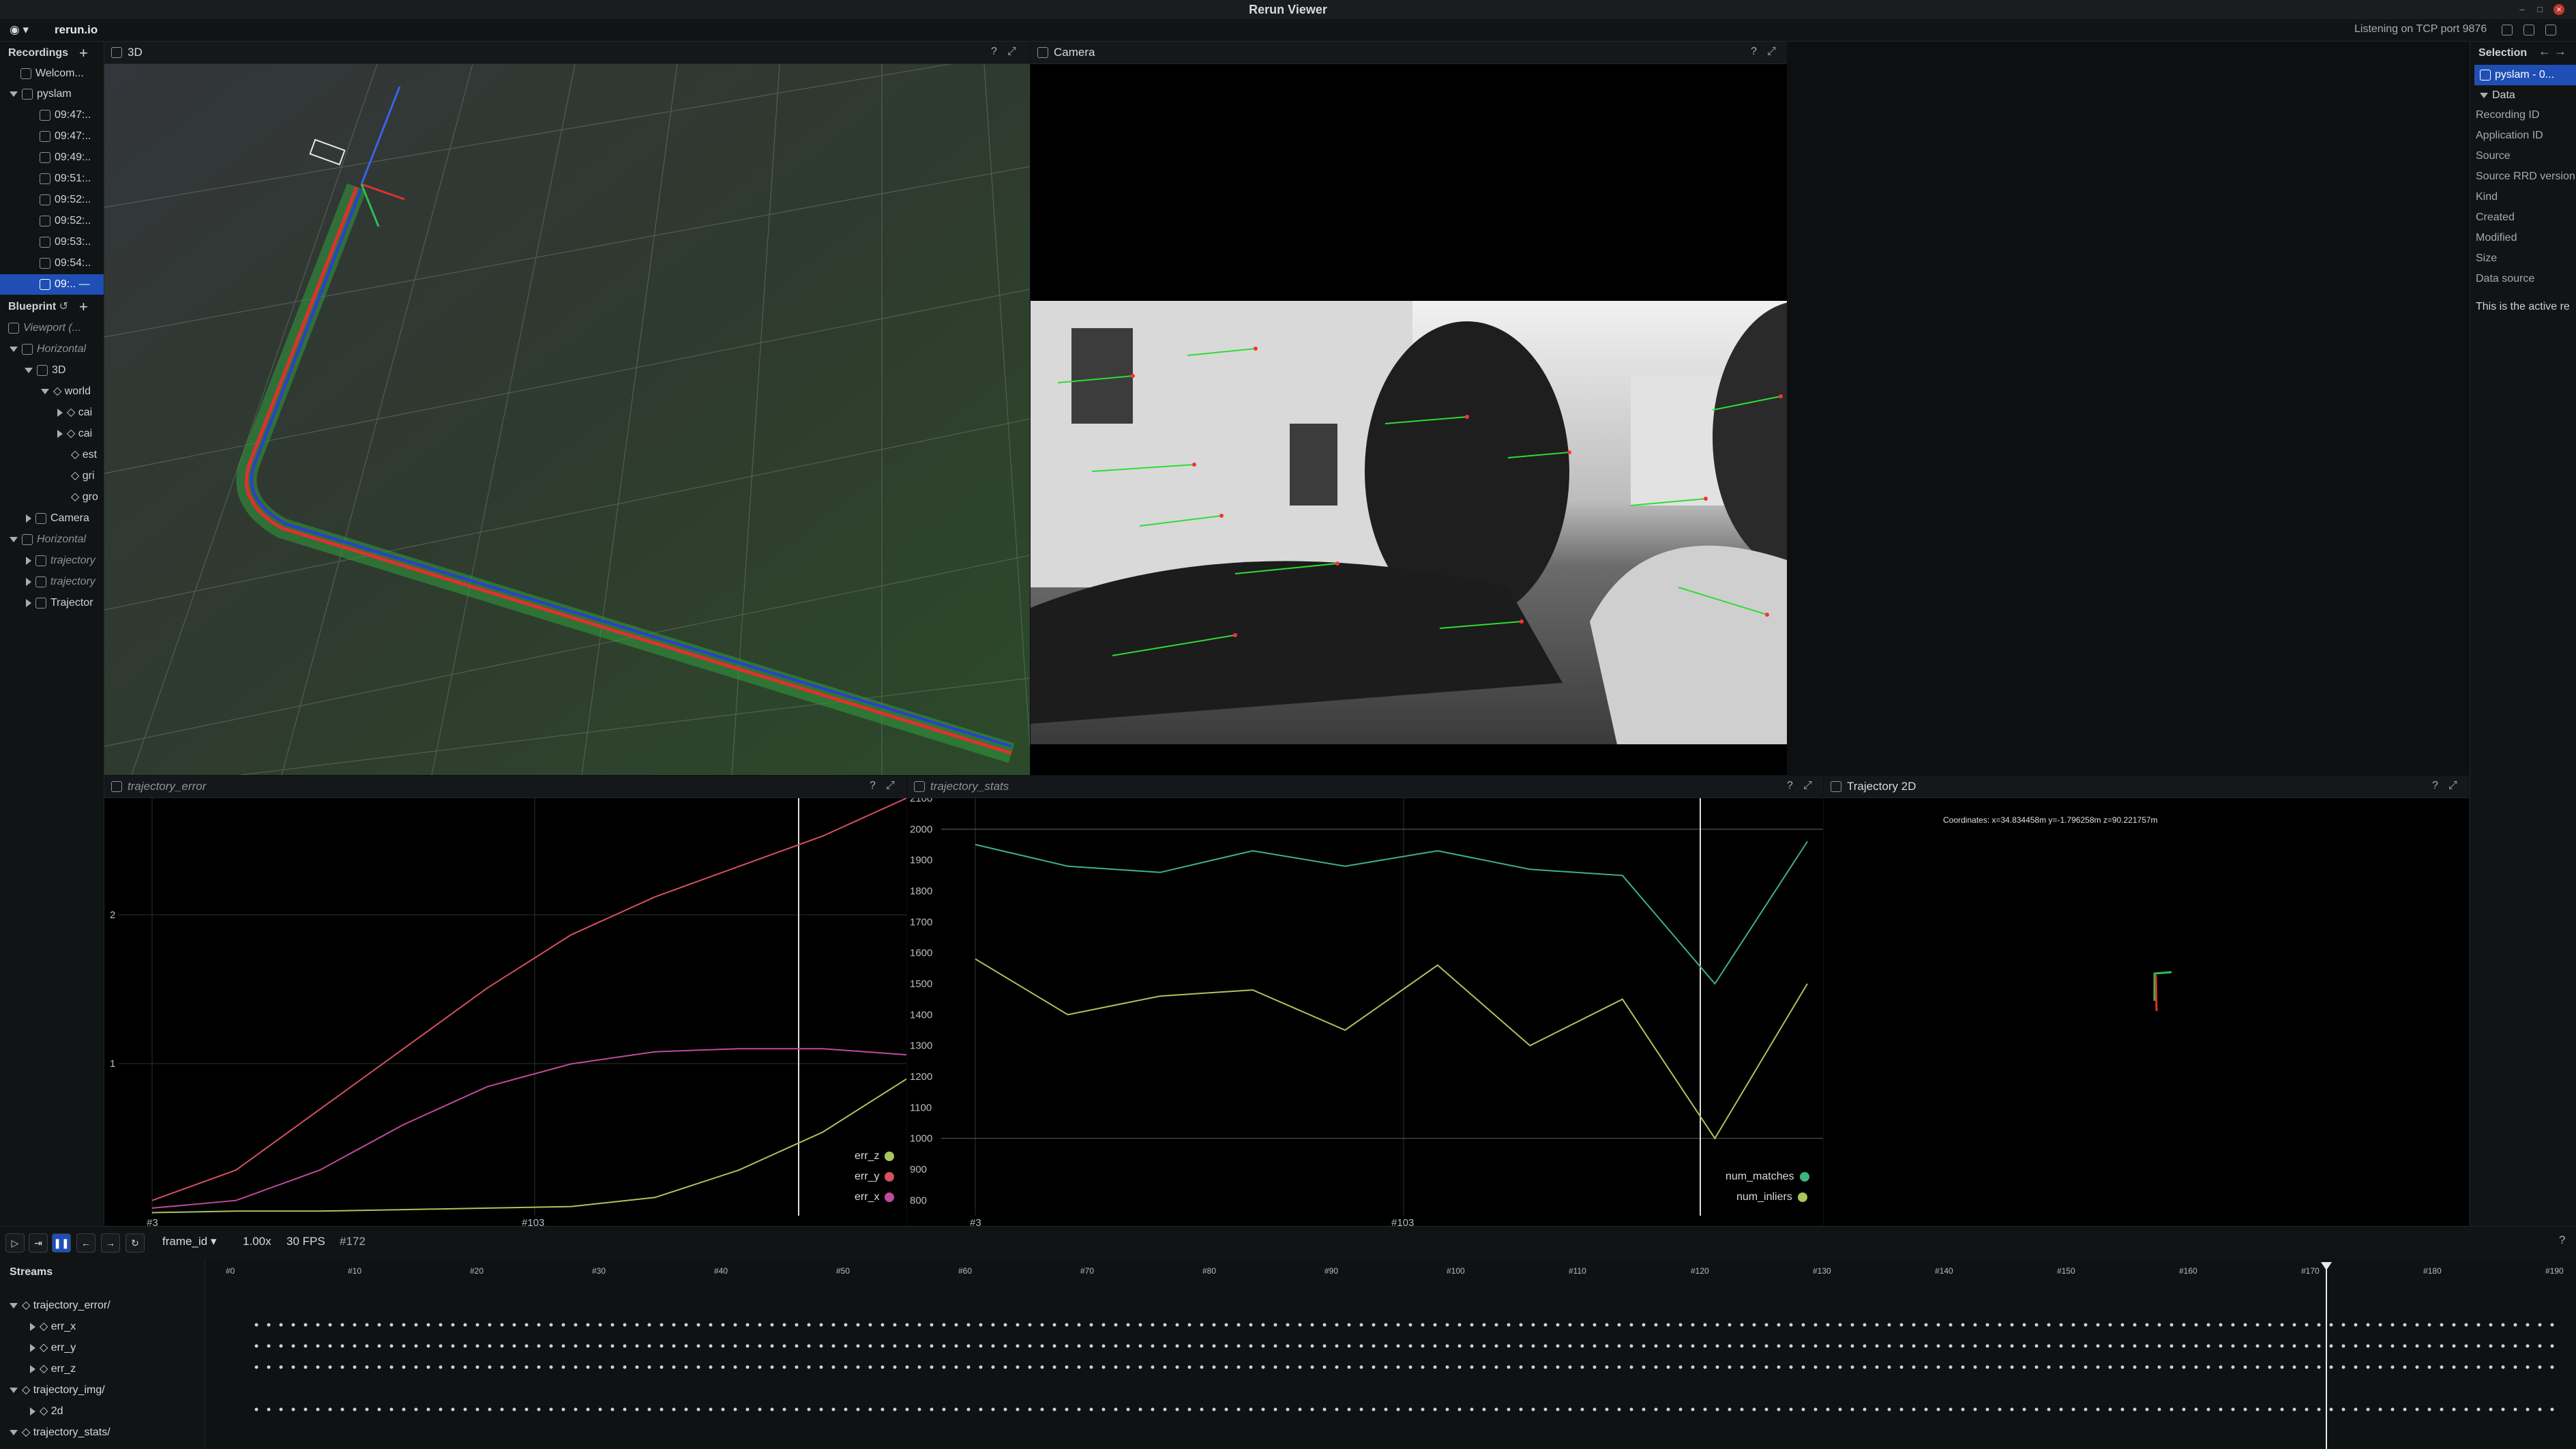 The width and height of the screenshot is (2576, 1449). I want to click on recording-item: 09:53:.., so click(65, 242).